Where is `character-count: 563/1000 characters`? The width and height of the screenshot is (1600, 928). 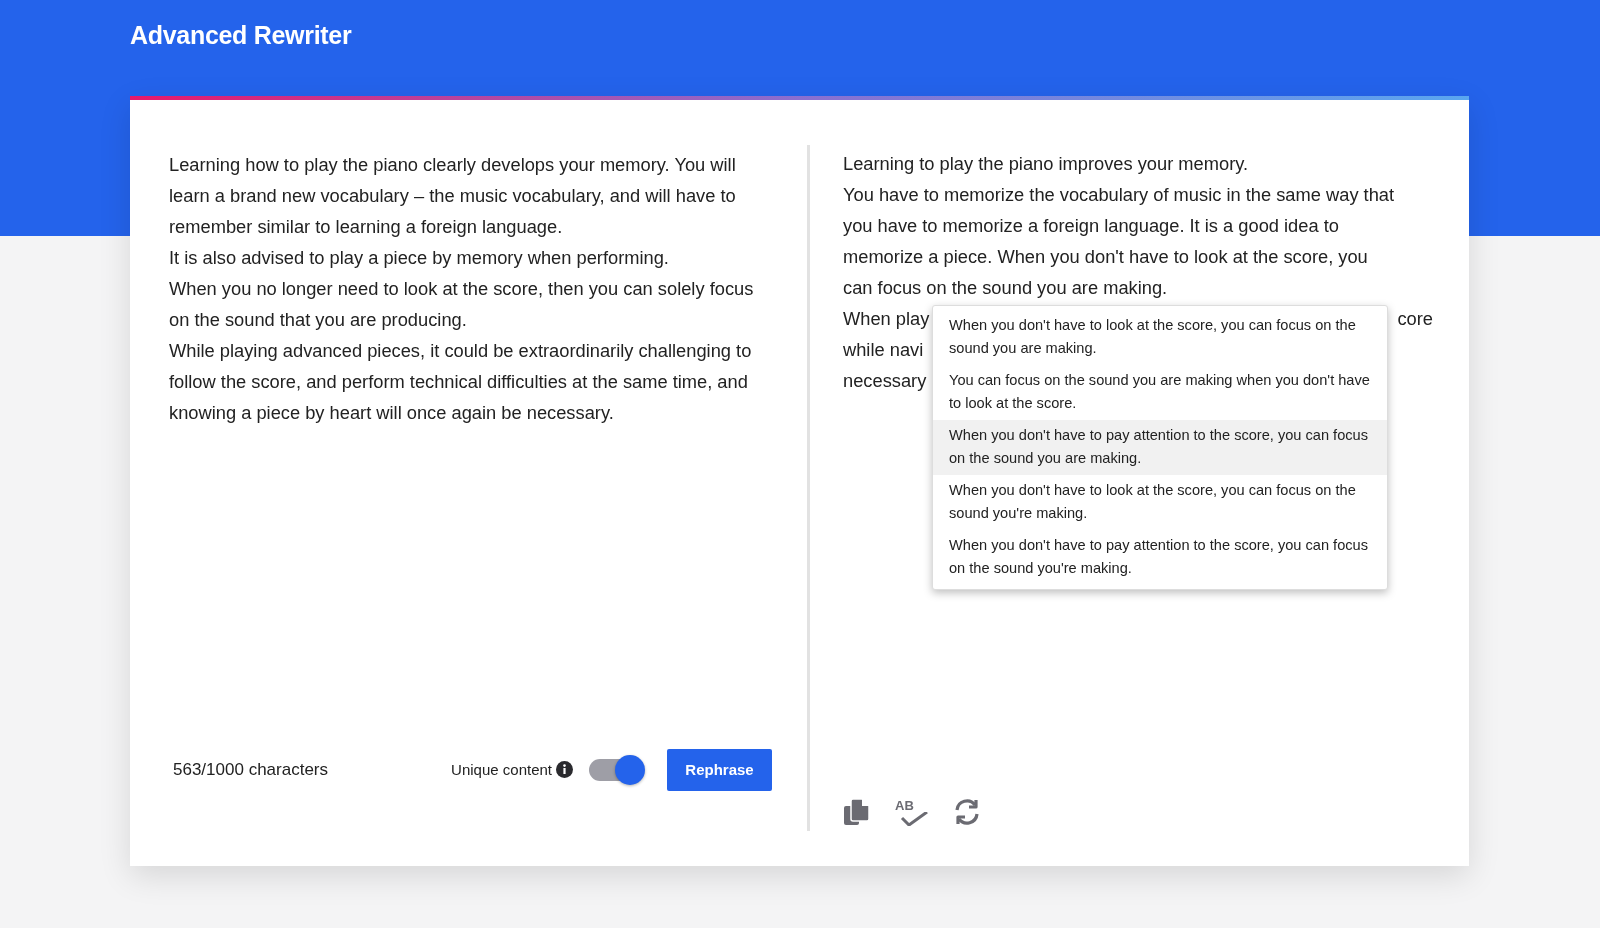
character-count: 563/1000 characters is located at coordinates (250, 770).